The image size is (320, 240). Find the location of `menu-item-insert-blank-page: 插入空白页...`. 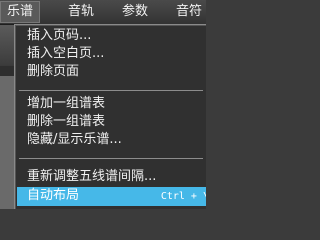

menu-item-insert-blank-page: 插入空白页... is located at coordinates (65, 54).